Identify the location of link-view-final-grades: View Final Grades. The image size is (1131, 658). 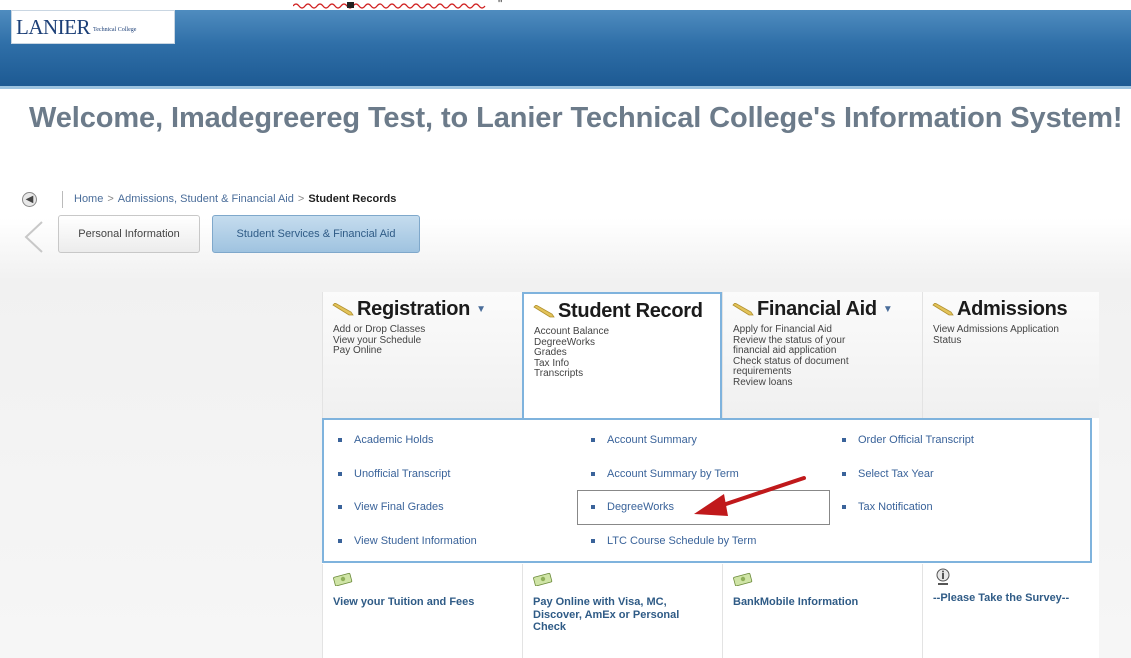
(391, 507).